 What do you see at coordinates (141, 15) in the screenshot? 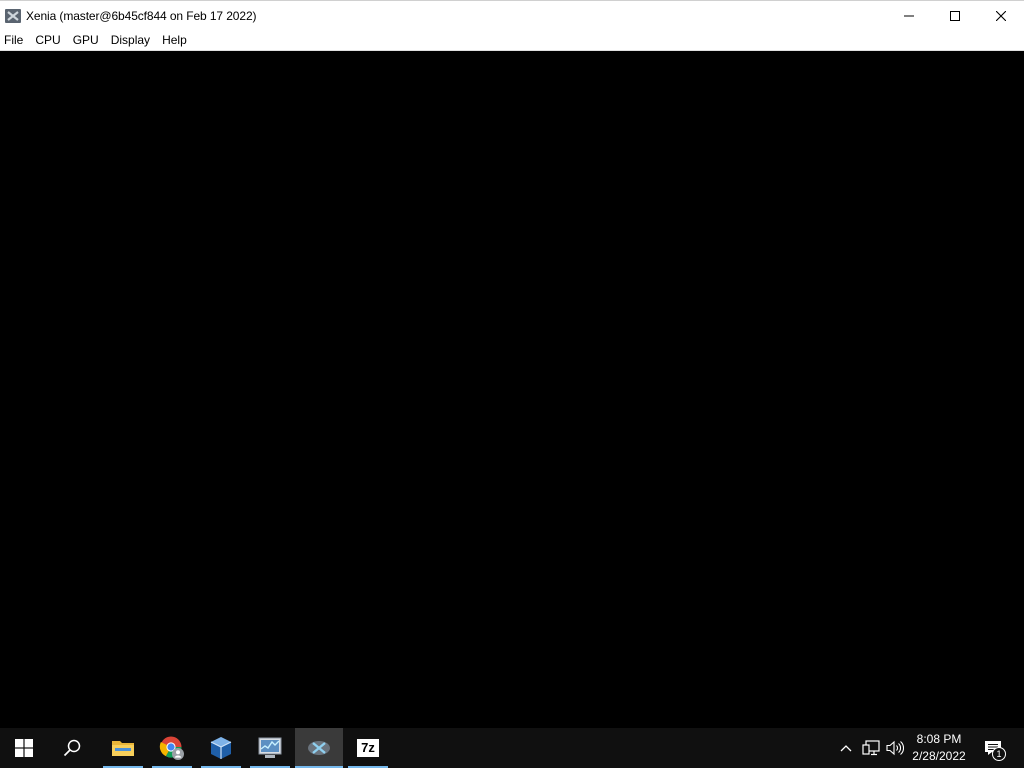
I see `window-title: Xenia (master@6b45cf844 on Feb 17 2022)` at bounding box center [141, 15].